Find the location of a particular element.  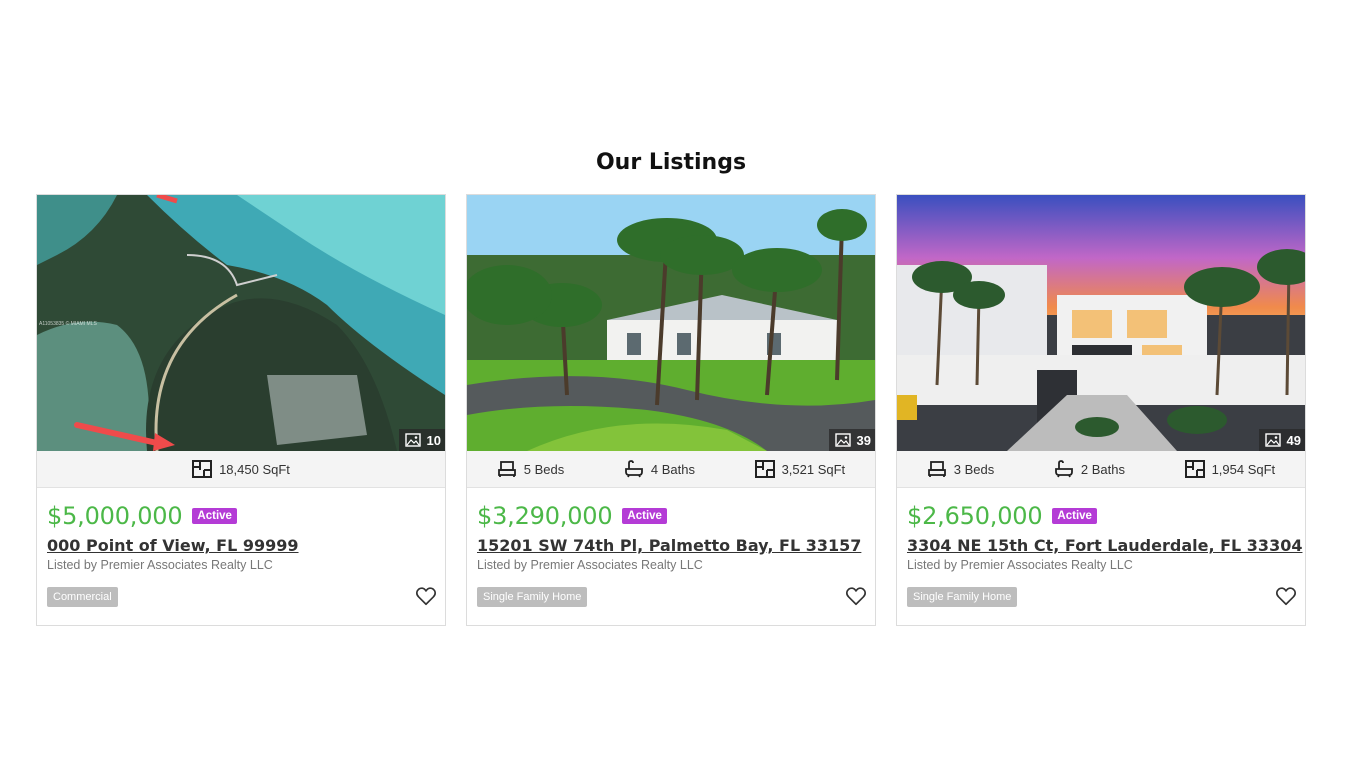

property-type-tag: Commercial is located at coordinates (82, 597).